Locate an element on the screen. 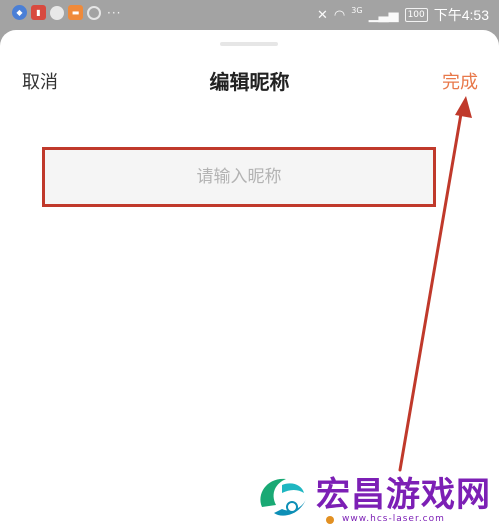 Image resolution: width=499 pixels, height=529 pixels. site-watermark: 宏昌游戏网 www.hcs-laser.com is located at coordinates (374, 496).